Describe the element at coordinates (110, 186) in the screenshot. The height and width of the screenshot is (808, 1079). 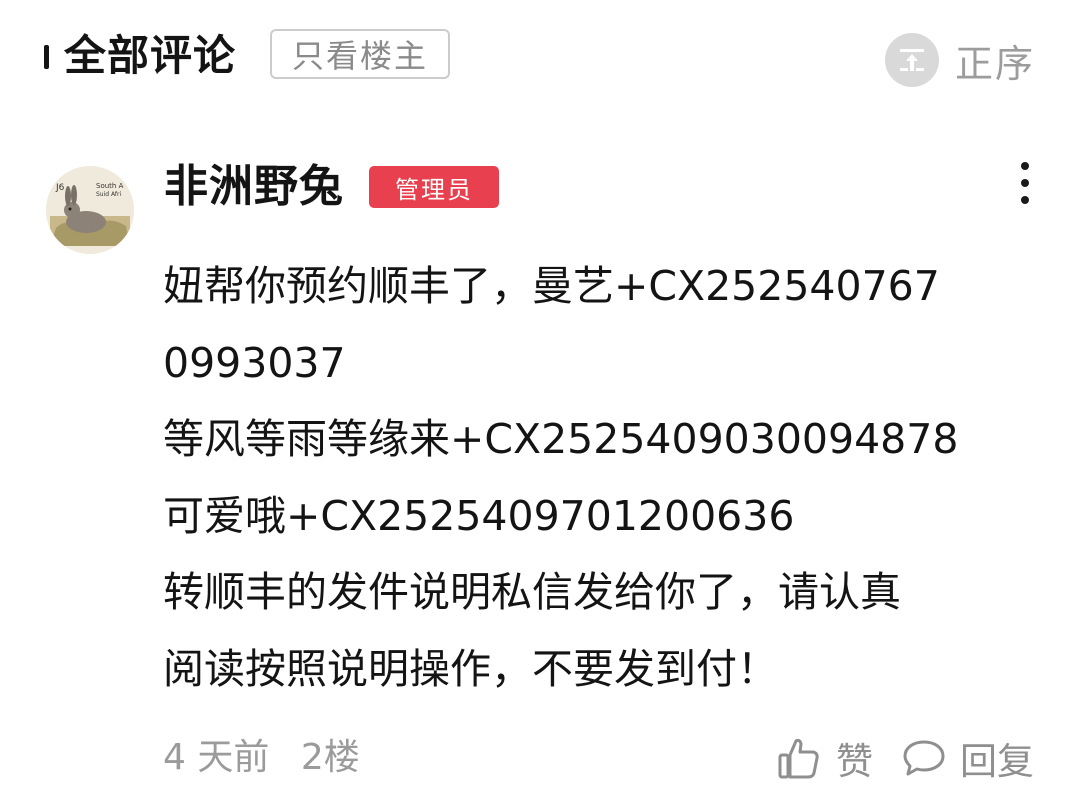
I see `svg-text: South A` at that location.